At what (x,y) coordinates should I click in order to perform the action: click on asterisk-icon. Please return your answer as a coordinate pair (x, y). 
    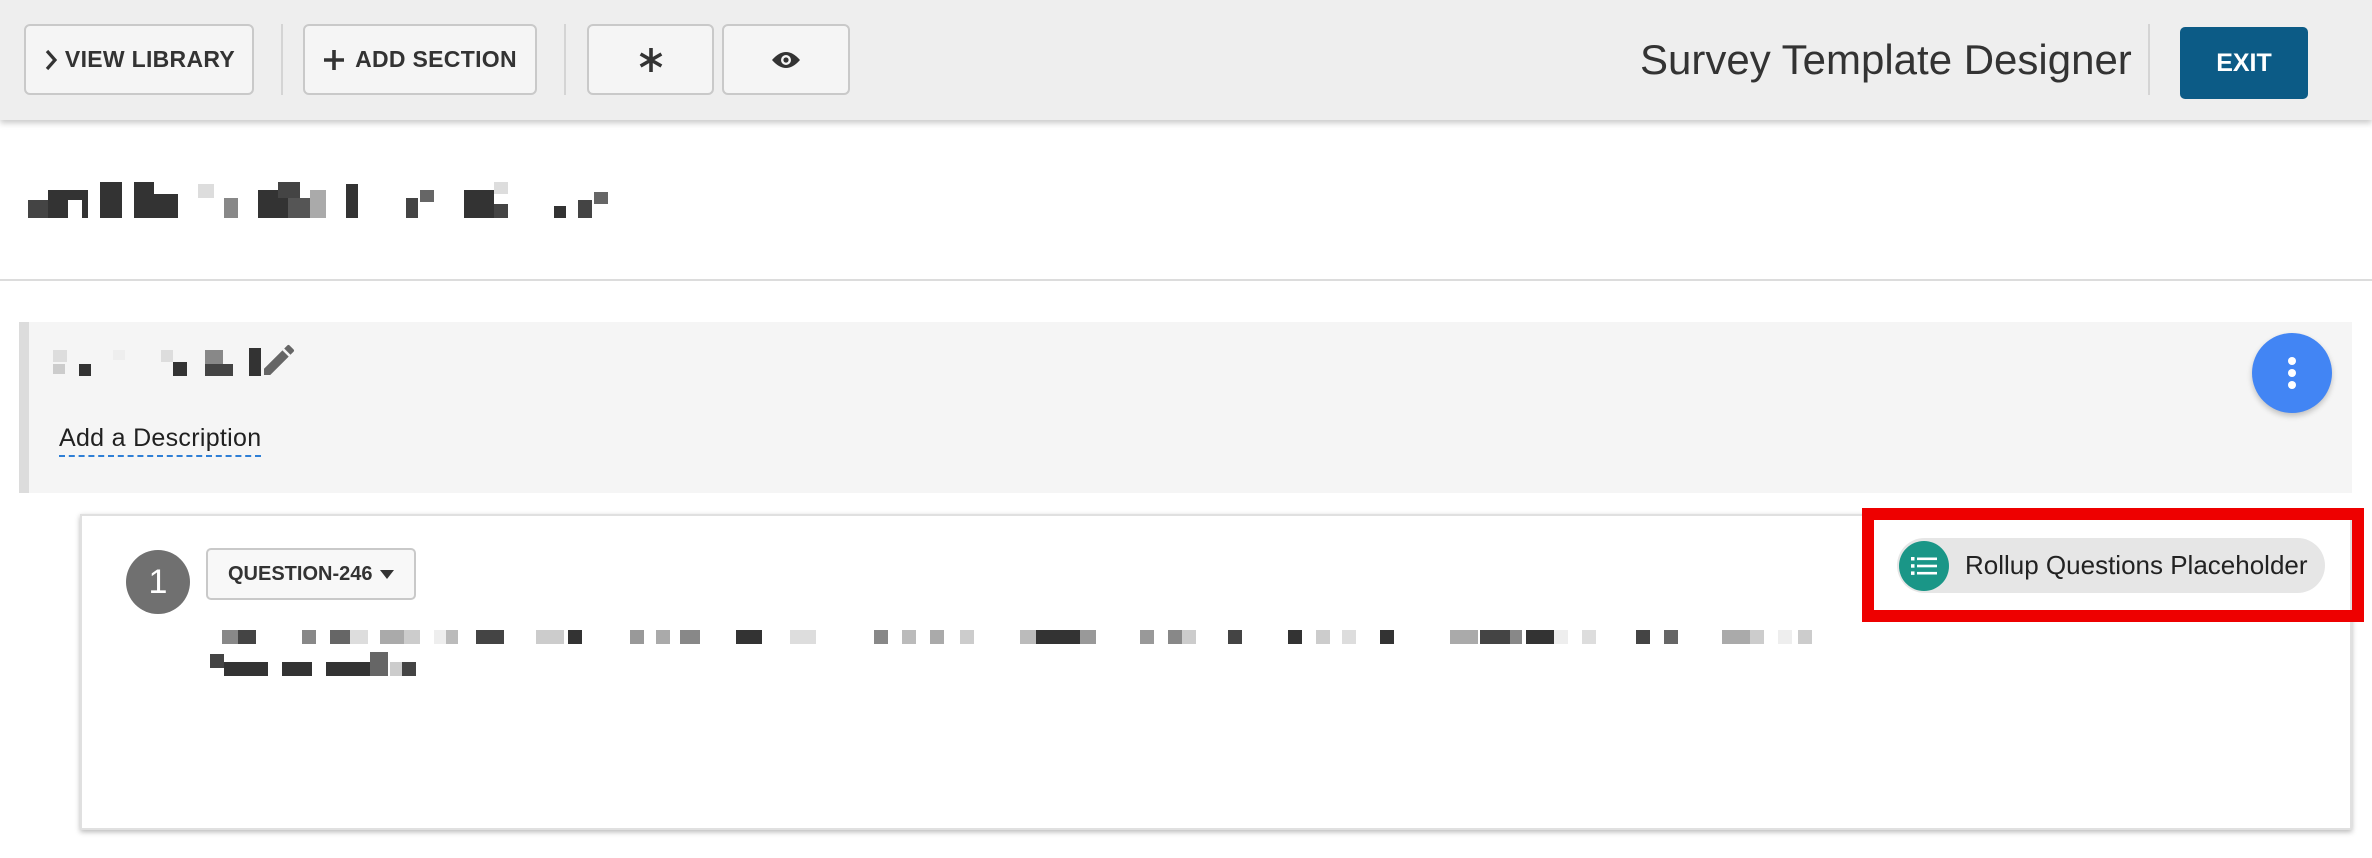
    Looking at the image, I should click on (650, 59).